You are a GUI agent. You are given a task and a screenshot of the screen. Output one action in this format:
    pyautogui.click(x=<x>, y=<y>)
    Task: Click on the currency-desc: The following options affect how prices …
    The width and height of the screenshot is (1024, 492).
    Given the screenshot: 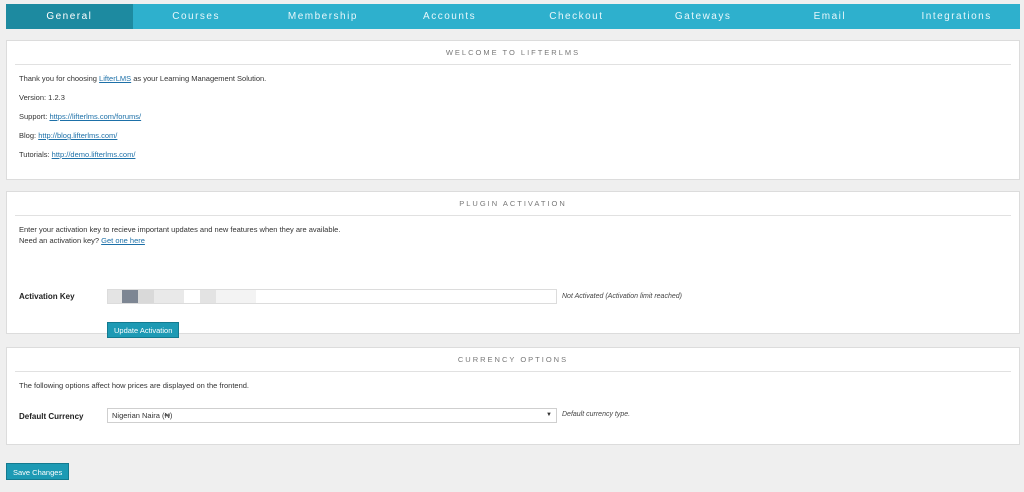 What is the action you would take?
    pyautogui.click(x=134, y=385)
    